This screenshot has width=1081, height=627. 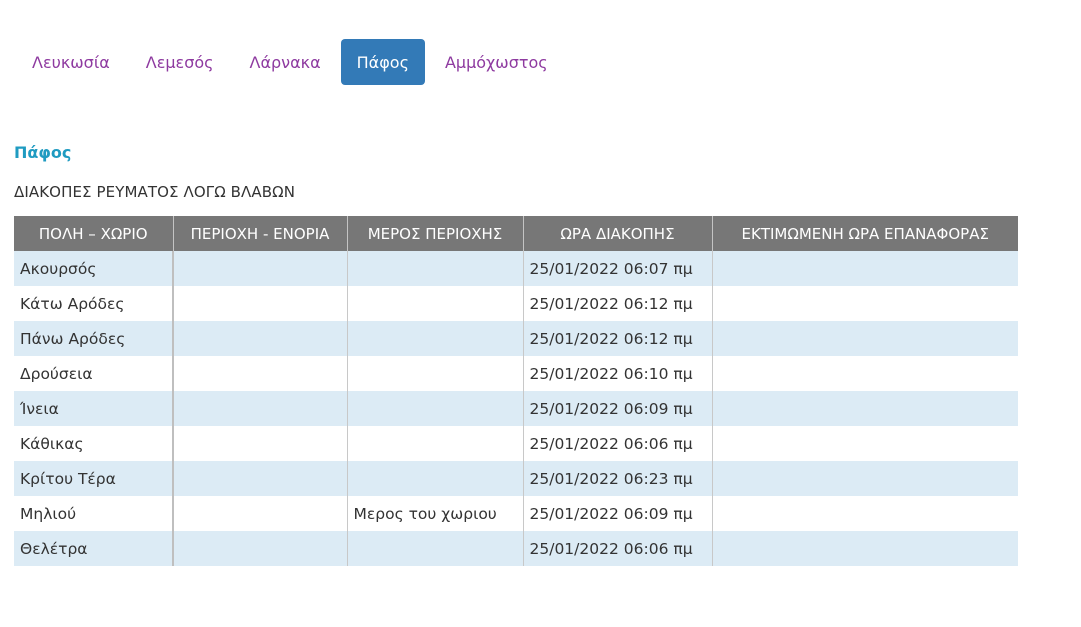 I want to click on tab-pafos: Πάφος, so click(x=382, y=62).